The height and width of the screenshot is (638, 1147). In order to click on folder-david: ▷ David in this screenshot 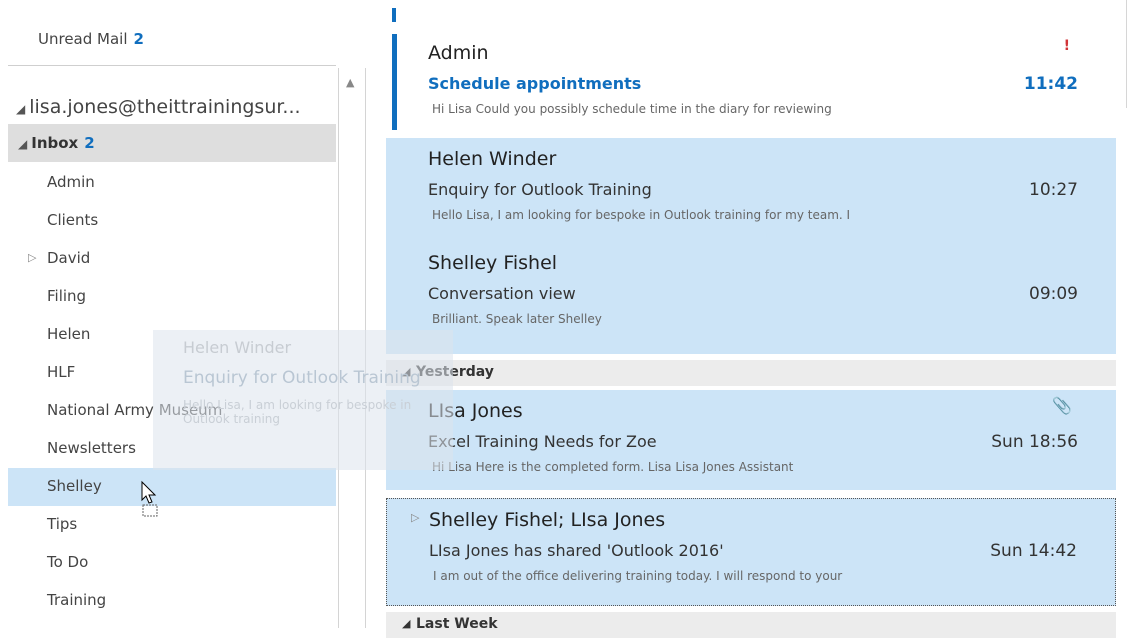, I will do `click(172, 259)`.